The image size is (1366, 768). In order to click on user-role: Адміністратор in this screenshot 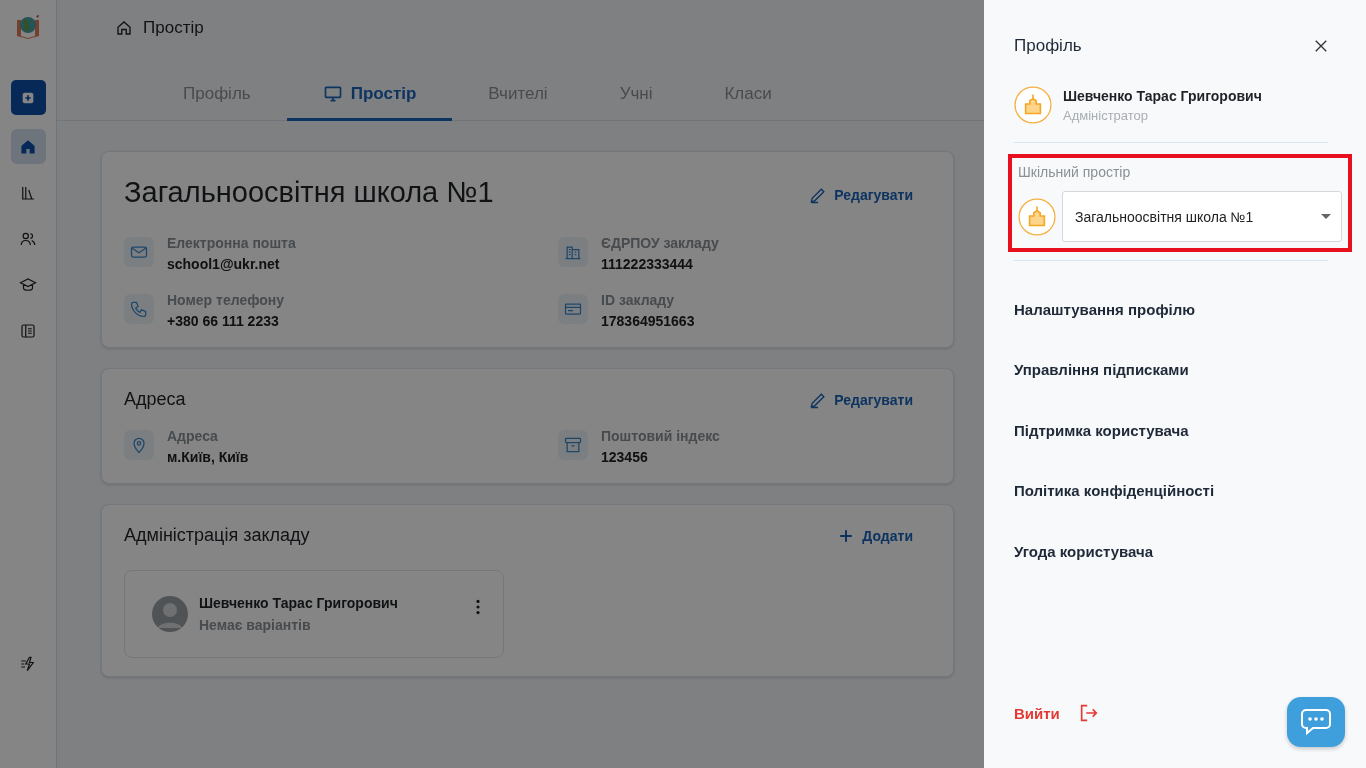, I will do `click(1106, 115)`.